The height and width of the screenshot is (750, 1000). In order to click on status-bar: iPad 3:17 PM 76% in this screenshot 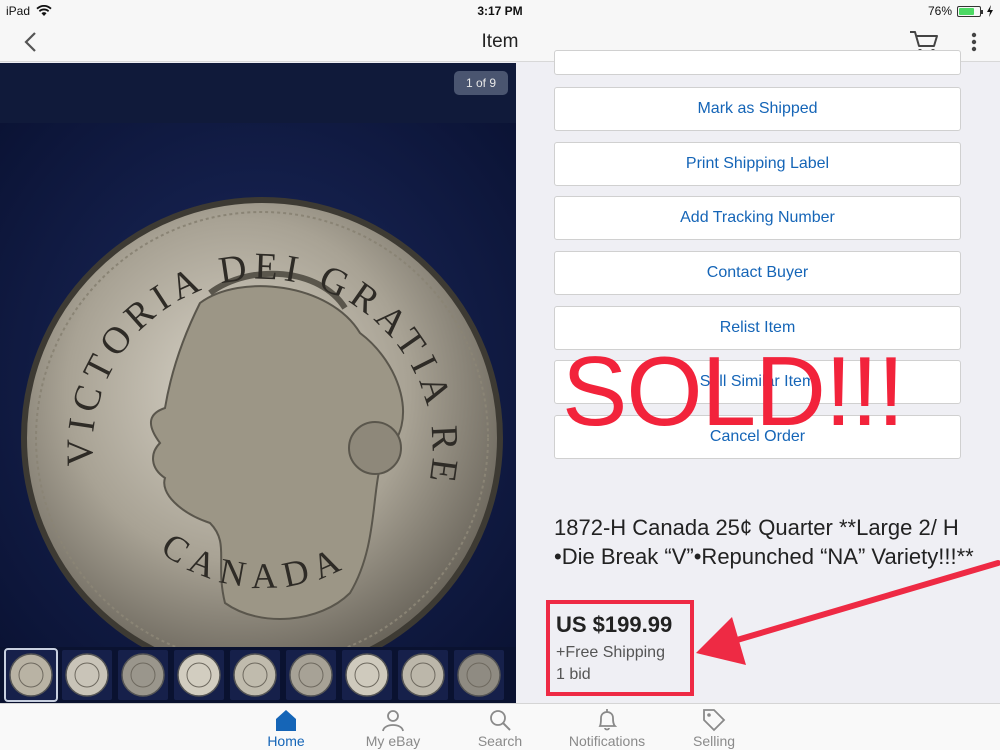, I will do `click(500, 11)`.